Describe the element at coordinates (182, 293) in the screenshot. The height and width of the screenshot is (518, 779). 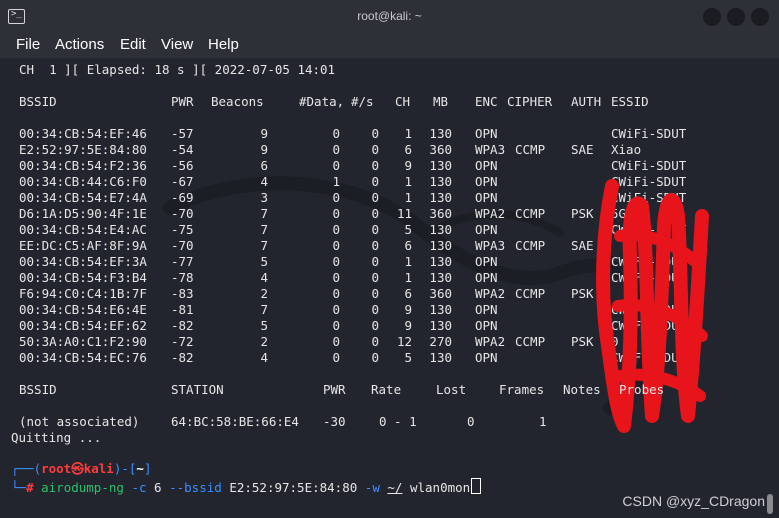
I see `ap-cell-pwr: -83` at that location.